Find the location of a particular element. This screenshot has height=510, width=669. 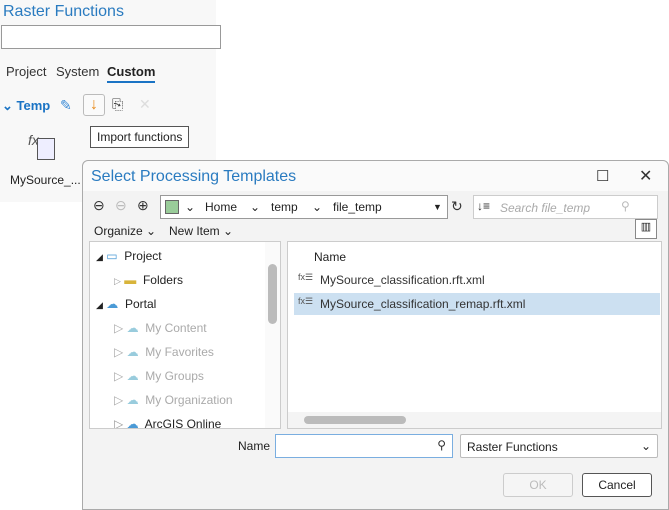

pane-title: Raster Functions is located at coordinates (63, 11).